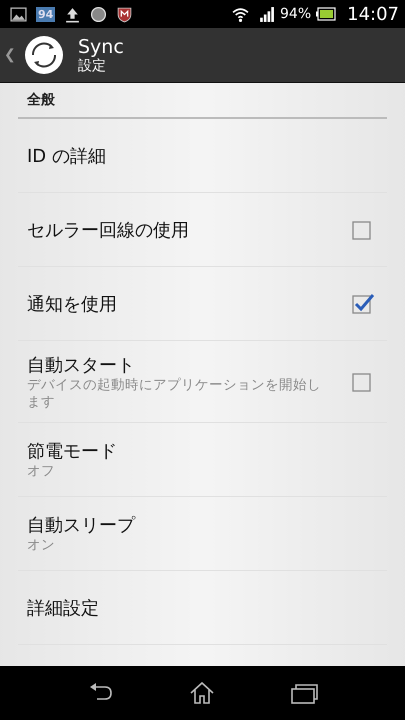 The height and width of the screenshot is (720, 405). I want to click on app-title: Sync, so click(101, 47).